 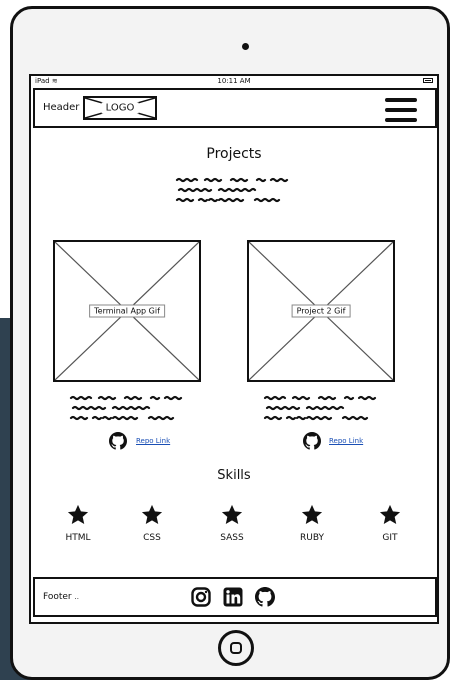 I want to click on project-2-repo-link: Repo Link, so click(x=346, y=441).